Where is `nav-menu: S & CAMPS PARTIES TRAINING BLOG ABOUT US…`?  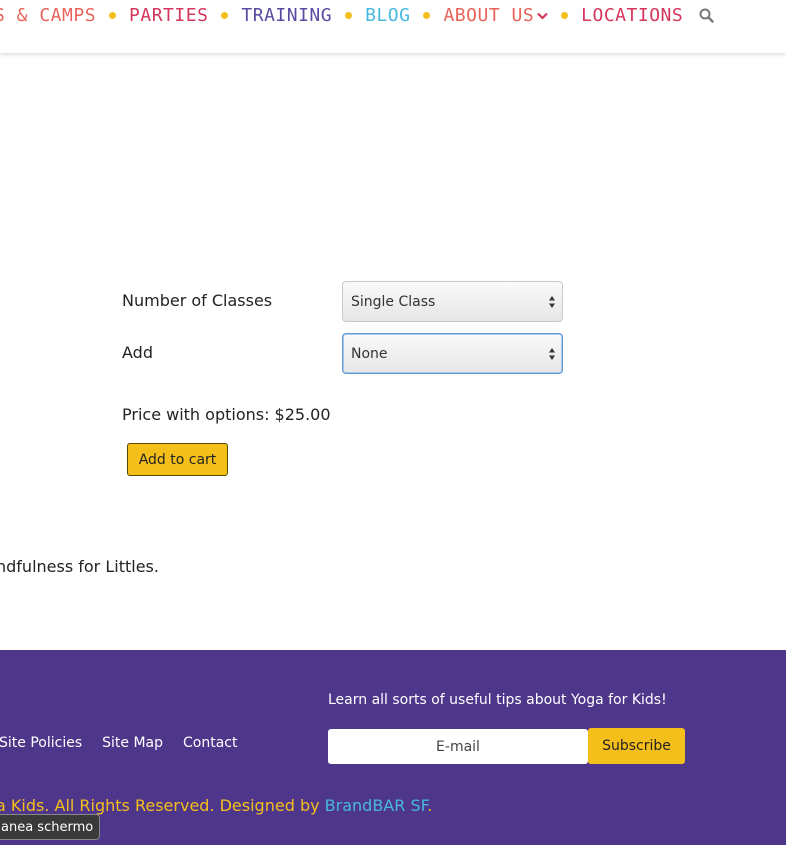
nav-menu: S & CAMPS PARTIES TRAINING BLOG ABOUT US… is located at coordinates (357, 15).